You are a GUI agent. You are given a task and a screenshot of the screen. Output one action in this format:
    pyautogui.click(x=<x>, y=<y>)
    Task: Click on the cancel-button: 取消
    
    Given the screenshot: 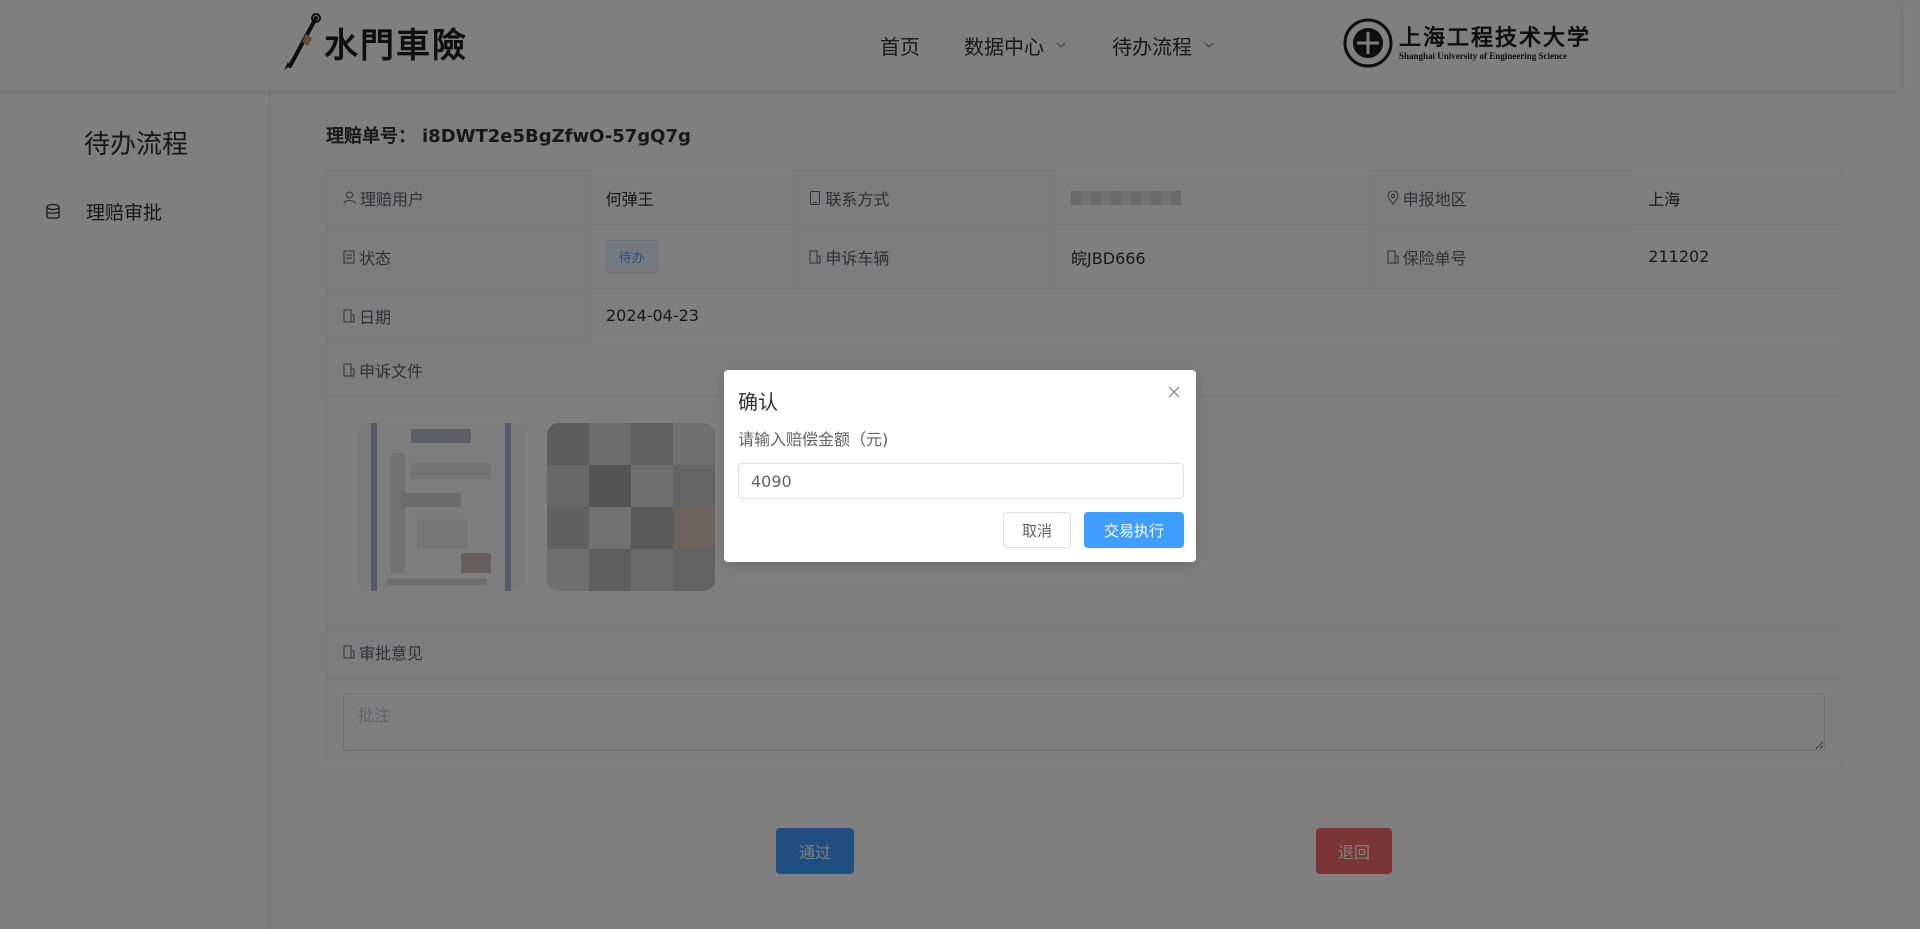 What is the action you would take?
    pyautogui.click(x=1037, y=530)
    